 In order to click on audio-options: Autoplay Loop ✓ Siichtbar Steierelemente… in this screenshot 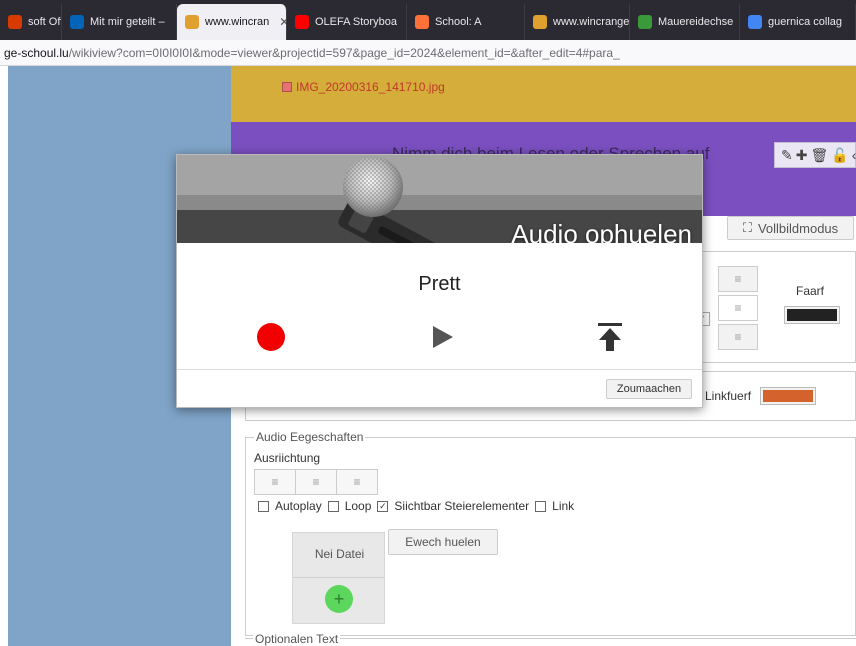, I will do `click(416, 506)`.